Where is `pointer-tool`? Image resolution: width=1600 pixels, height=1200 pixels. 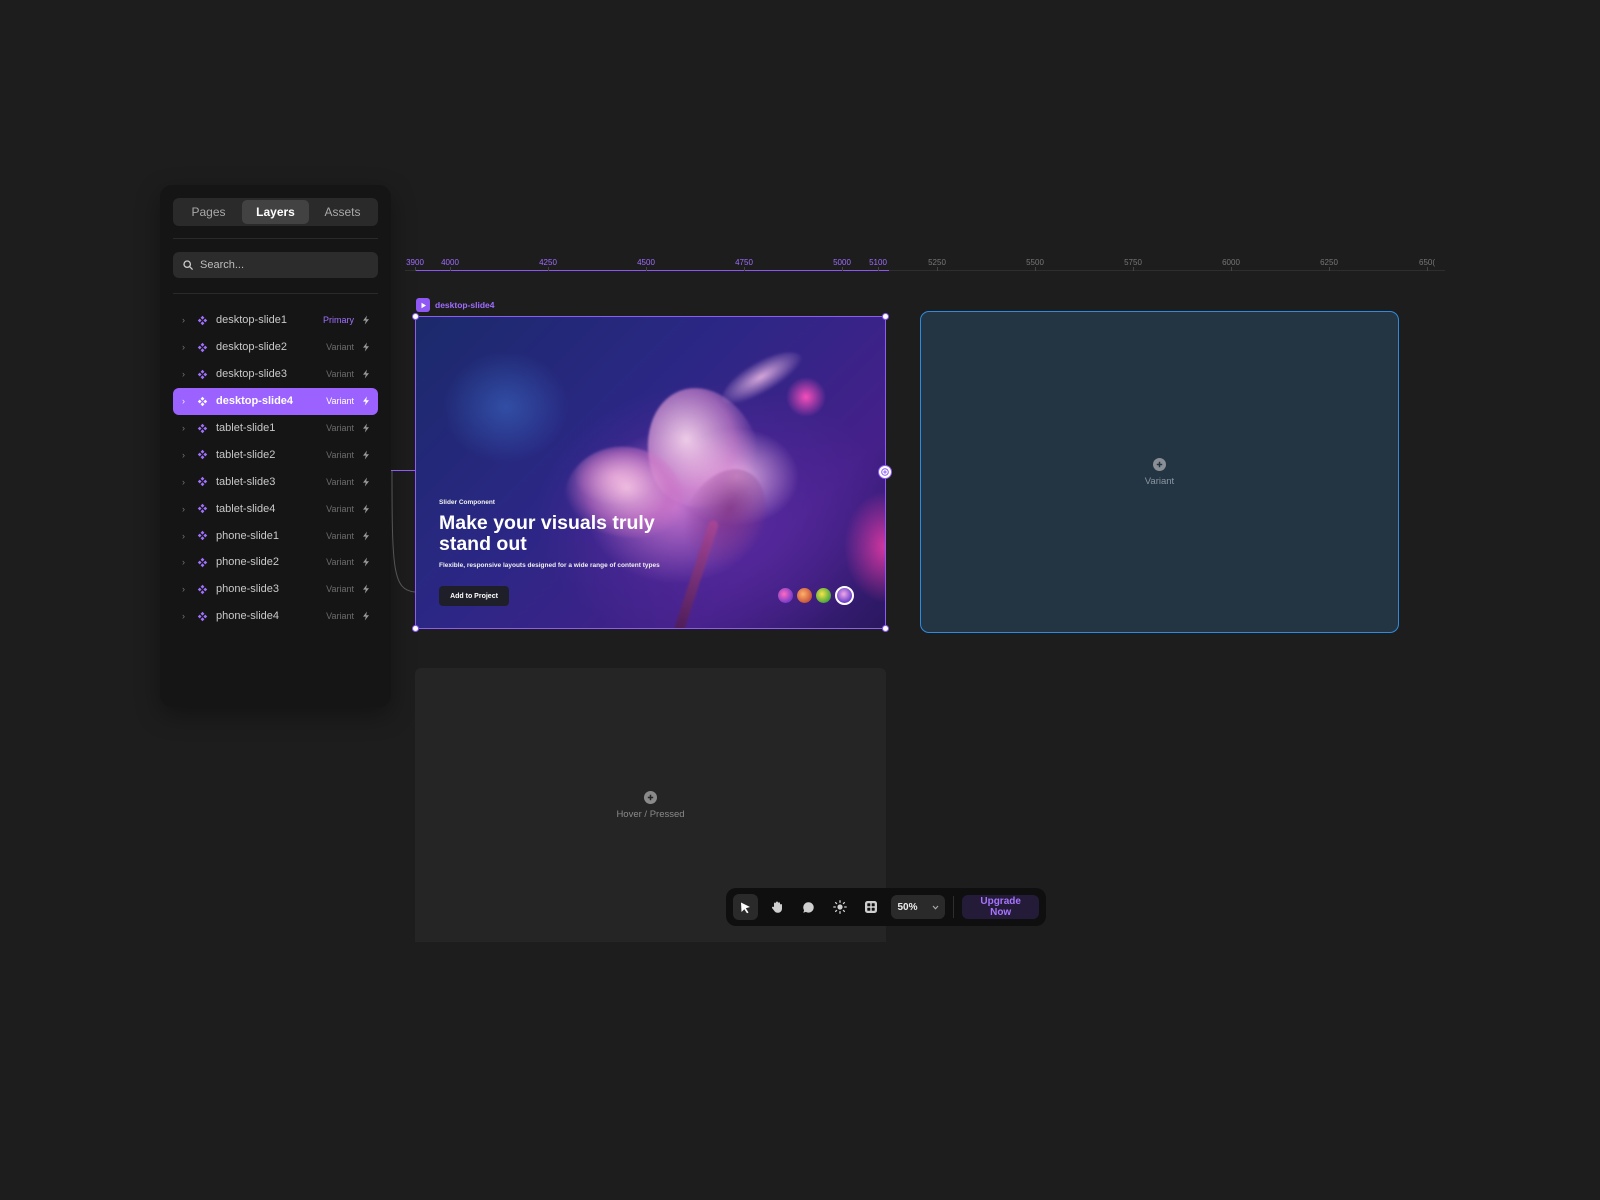
pointer-tool is located at coordinates (746, 907).